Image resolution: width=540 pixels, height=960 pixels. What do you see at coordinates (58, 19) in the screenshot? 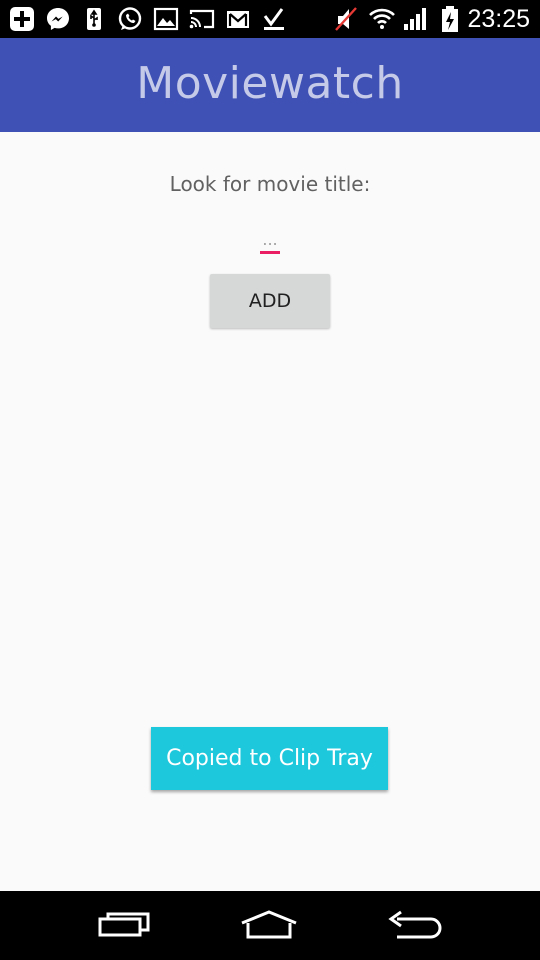
I see `messenger-icon` at bounding box center [58, 19].